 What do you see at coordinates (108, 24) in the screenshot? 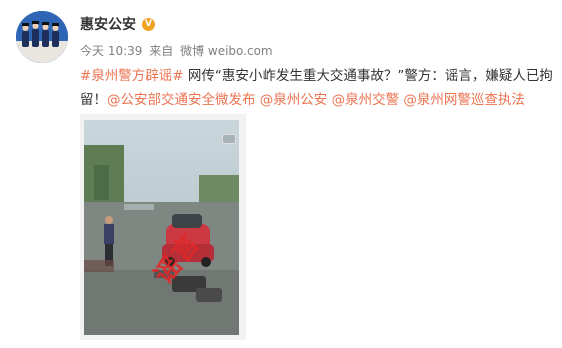
I see `author-name: 惠安公安` at bounding box center [108, 24].